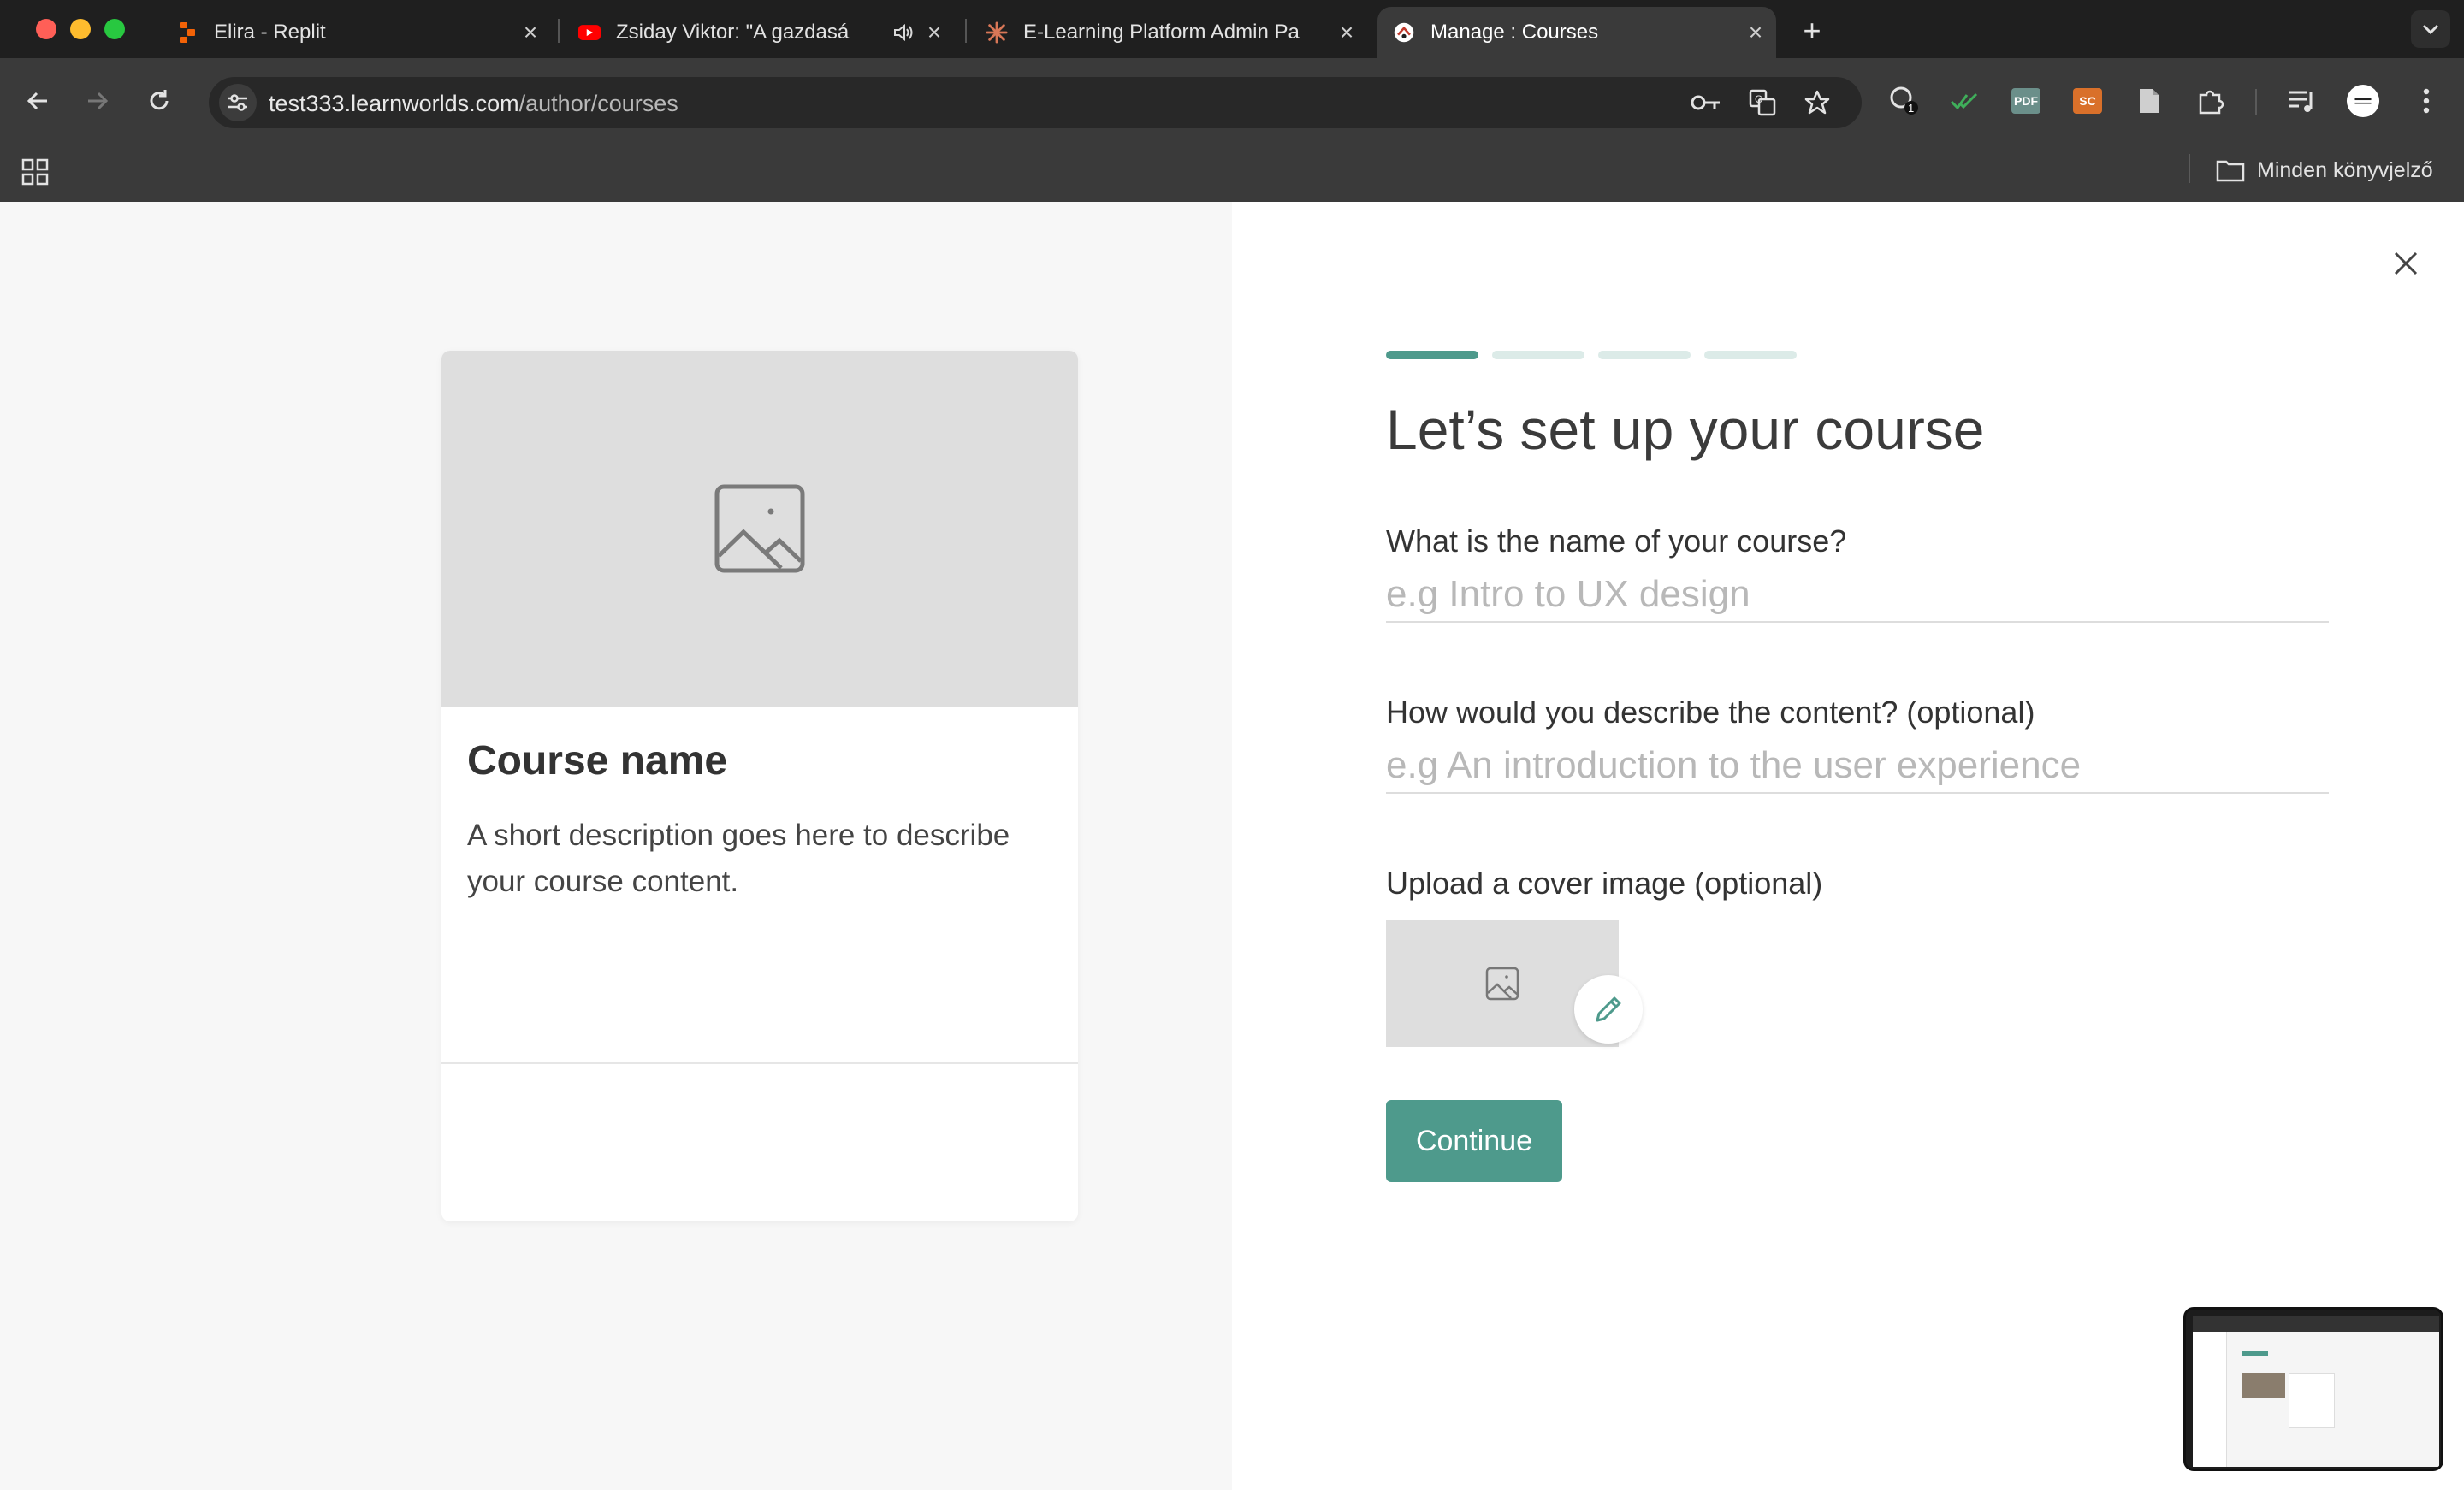  I want to click on tab-title: Elira - Replit, so click(270, 33).